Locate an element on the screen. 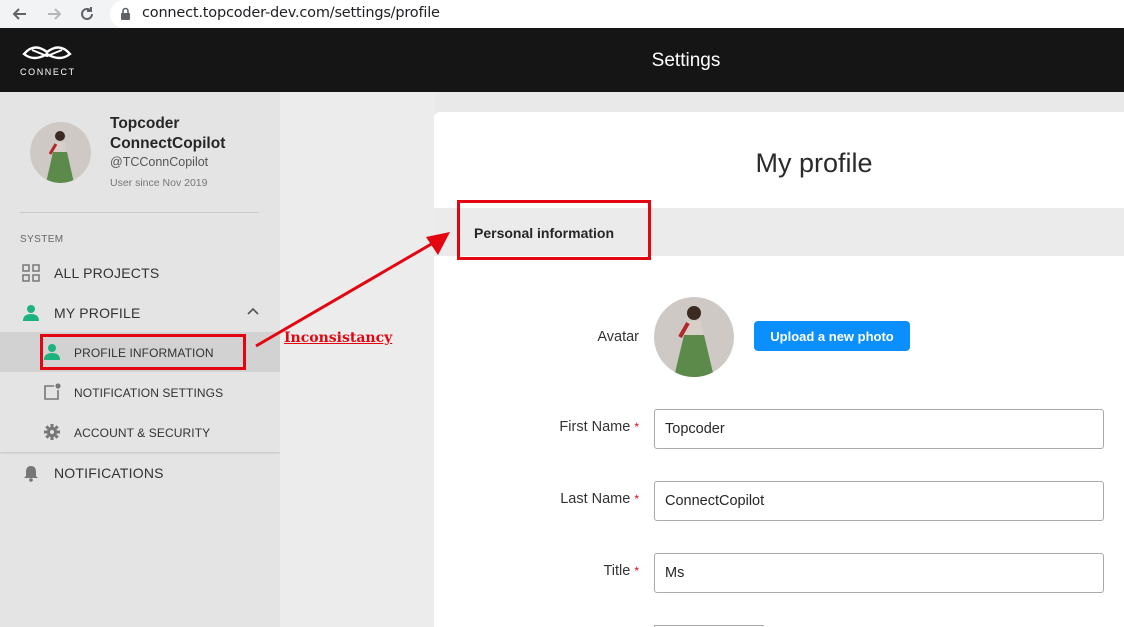 This screenshot has height=627, width=1124. person-icon is located at coordinates (31, 313).